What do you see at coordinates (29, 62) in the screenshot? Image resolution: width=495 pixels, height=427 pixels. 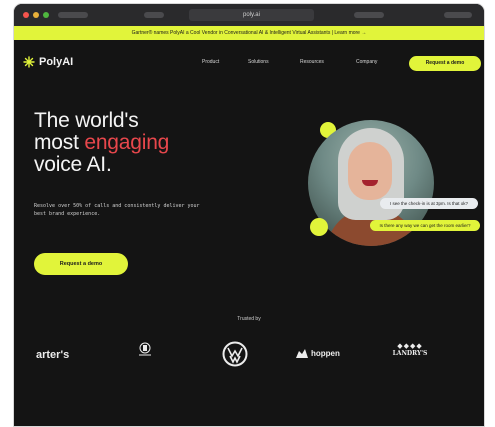 I see `polyai-mark-icon` at bounding box center [29, 62].